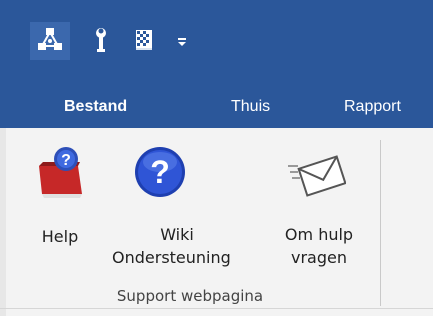 The width and height of the screenshot is (433, 316). Describe the element at coordinates (319, 234) in the screenshot. I see `ask-help-label-line1: Om hulp` at that location.